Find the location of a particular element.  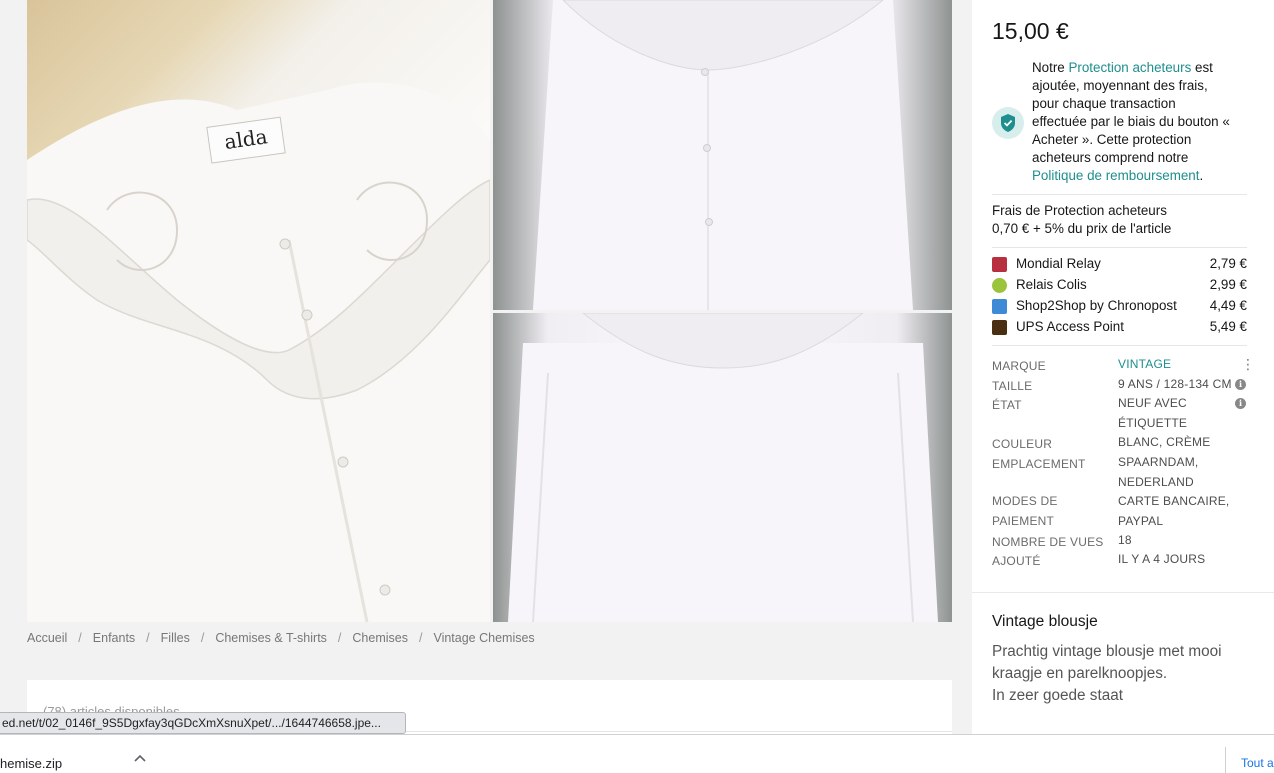

protection-text-part: Notre is located at coordinates (1050, 67).